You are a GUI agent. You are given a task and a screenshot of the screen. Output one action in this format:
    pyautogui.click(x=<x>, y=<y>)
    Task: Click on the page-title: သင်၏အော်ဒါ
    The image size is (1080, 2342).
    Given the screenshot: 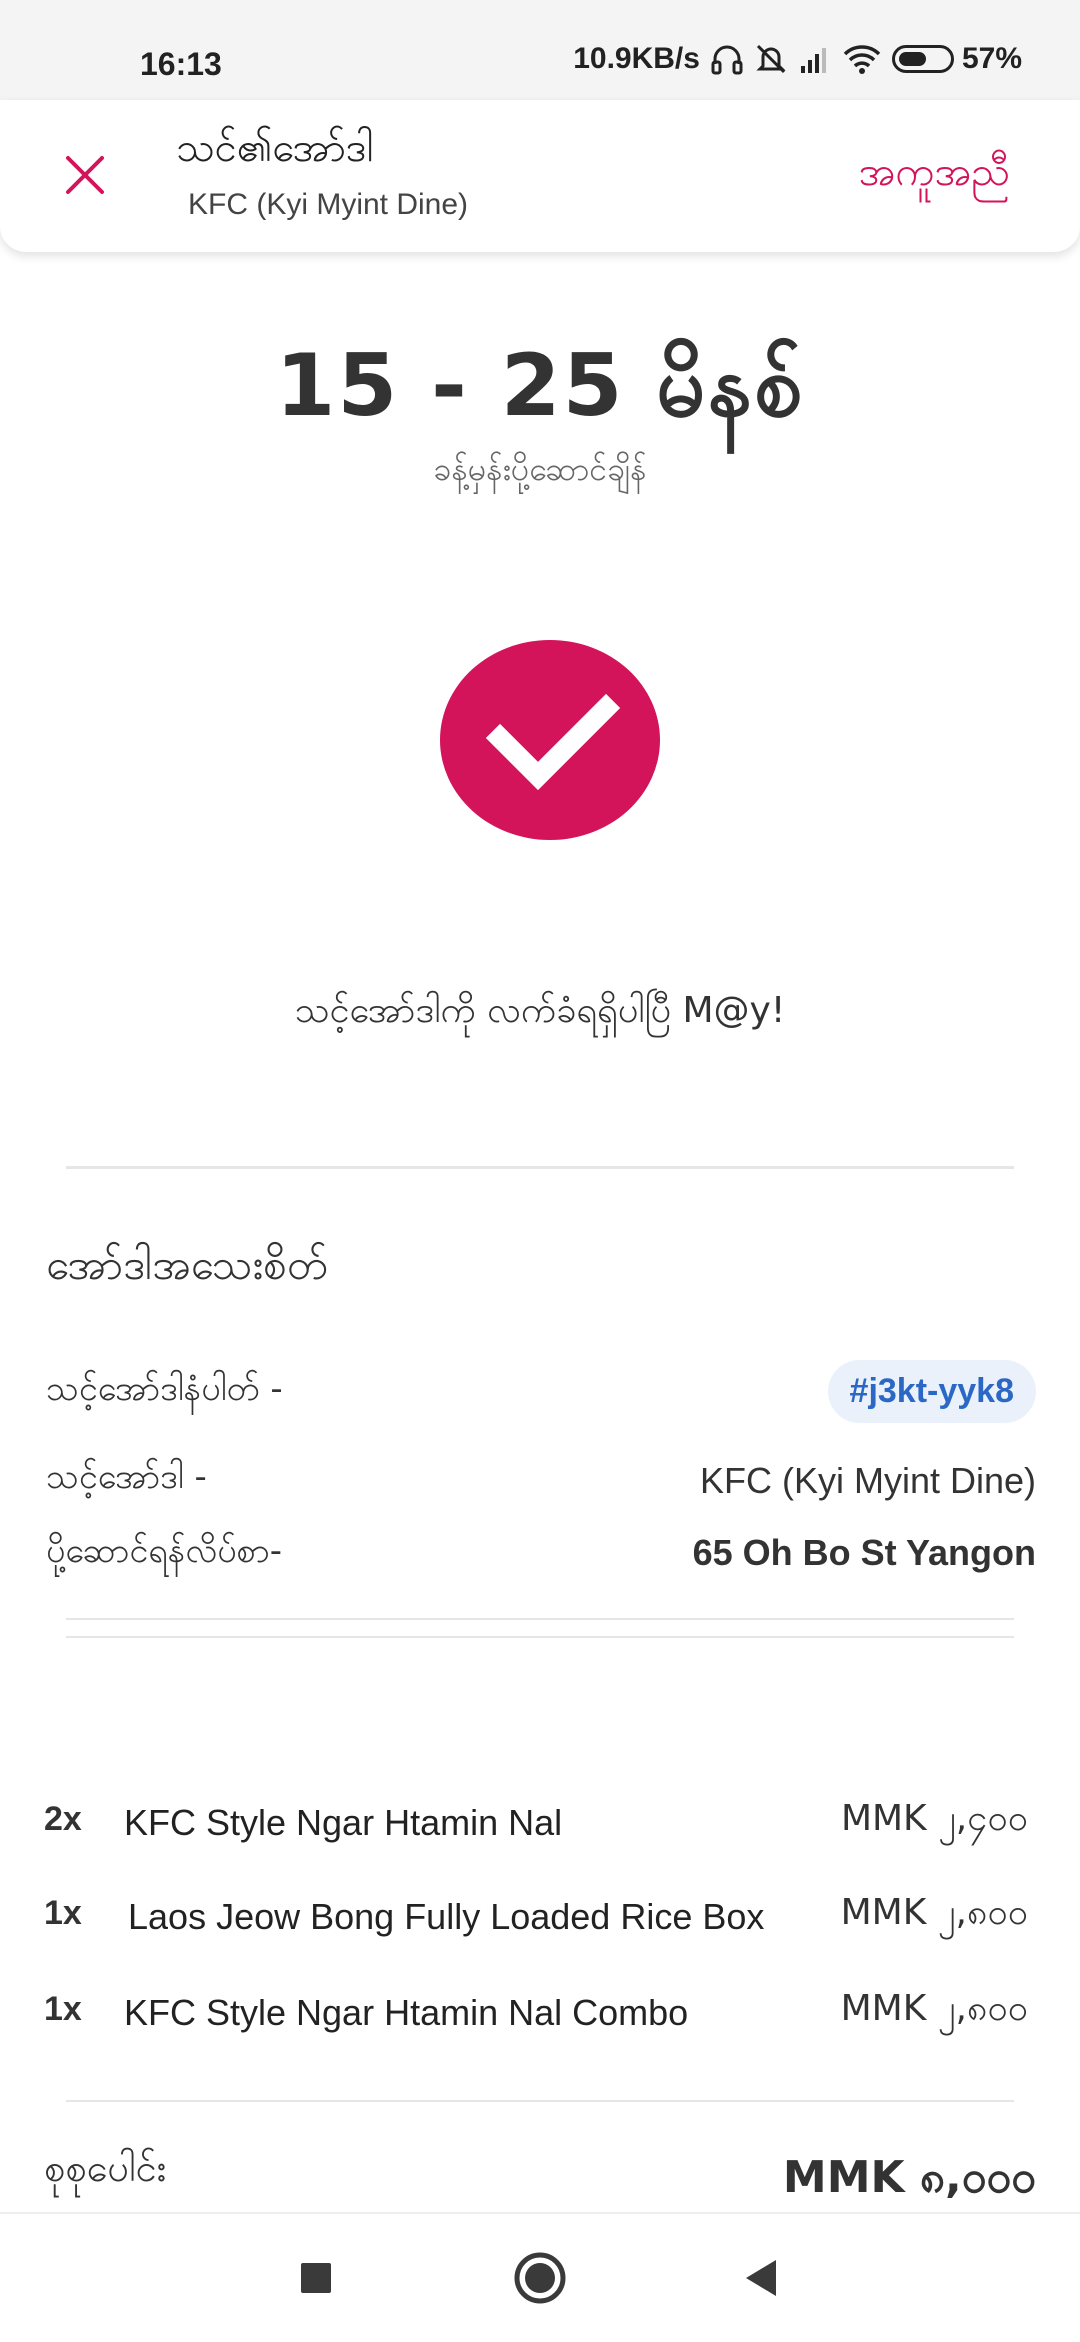 What is the action you would take?
    pyautogui.click(x=275, y=148)
    